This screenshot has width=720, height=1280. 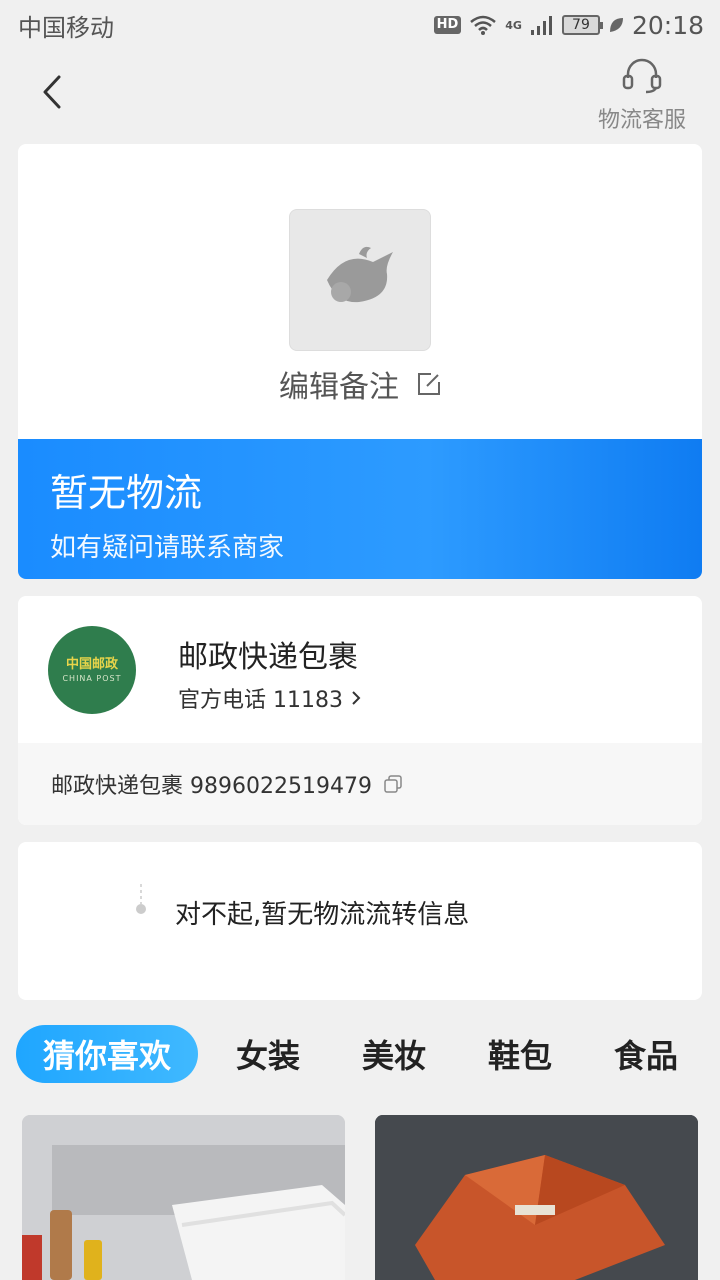 I want to click on status-icons: HD 4G 79 20:18, so click(x=568, y=25).